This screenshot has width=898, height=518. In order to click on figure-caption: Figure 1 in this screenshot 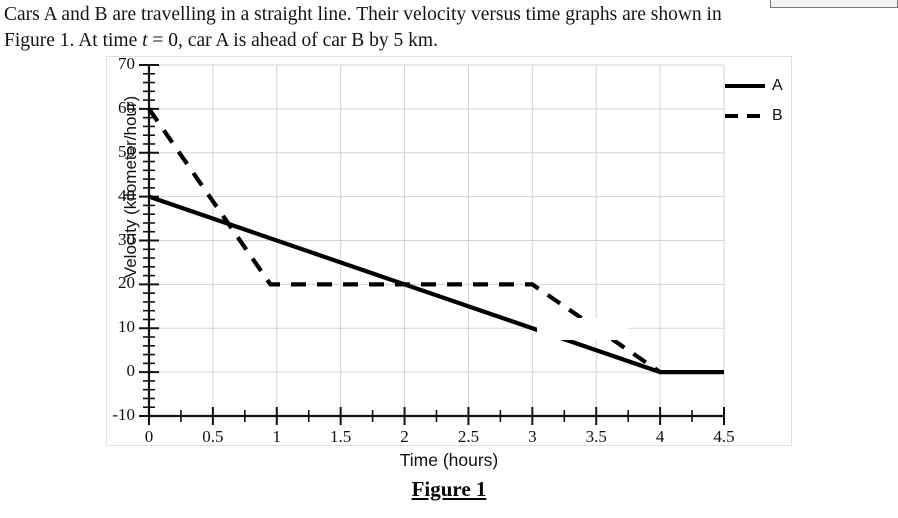, I will do `click(449, 489)`.